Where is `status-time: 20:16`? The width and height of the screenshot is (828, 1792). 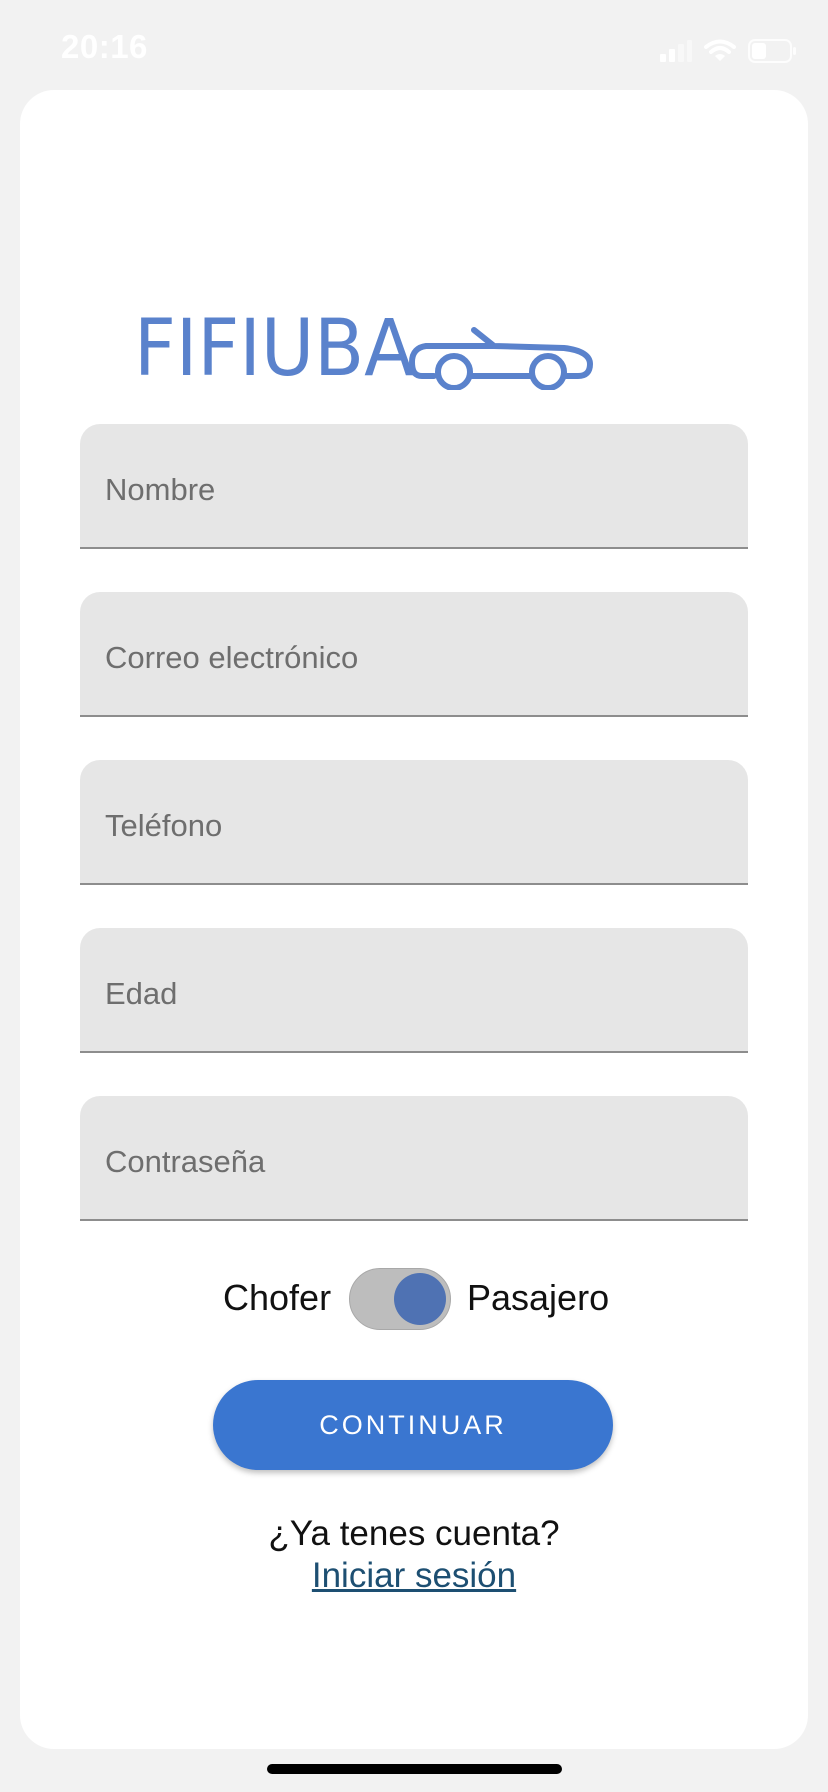
status-time: 20:16 is located at coordinates (104, 46).